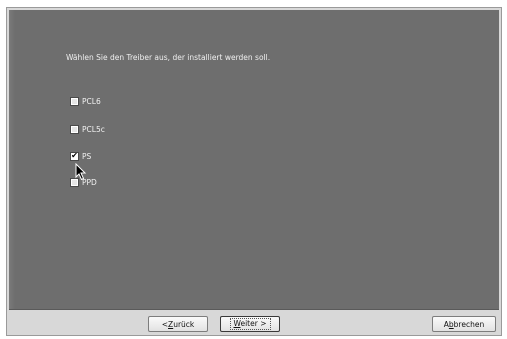 Image resolution: width=507 pixels, height=339 pixels. I want to click on panel-left-edge, so click(12, 159).